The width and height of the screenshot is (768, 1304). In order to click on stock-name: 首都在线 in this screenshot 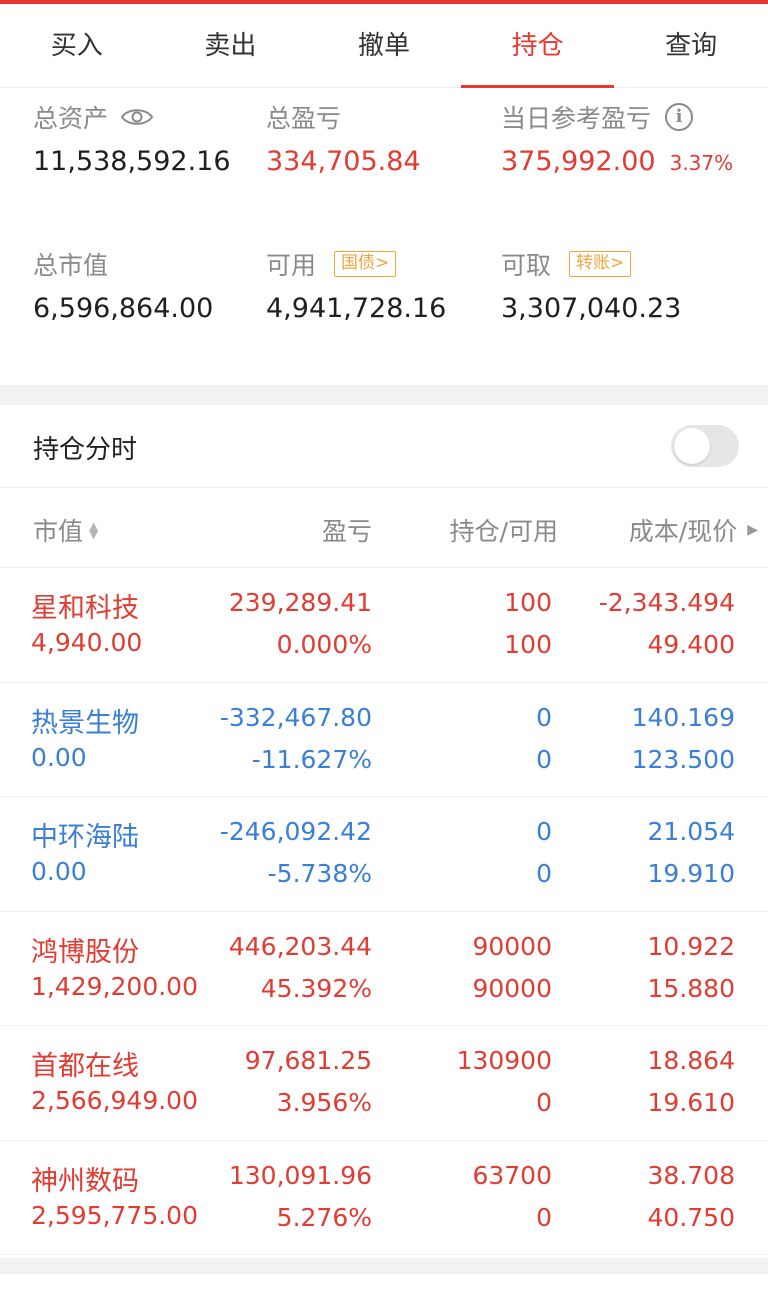, I will do `click(85, 1066)`.